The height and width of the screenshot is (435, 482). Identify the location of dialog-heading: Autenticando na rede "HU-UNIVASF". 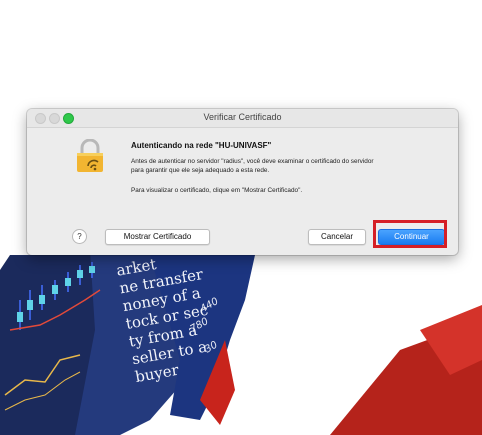
(201, 145).